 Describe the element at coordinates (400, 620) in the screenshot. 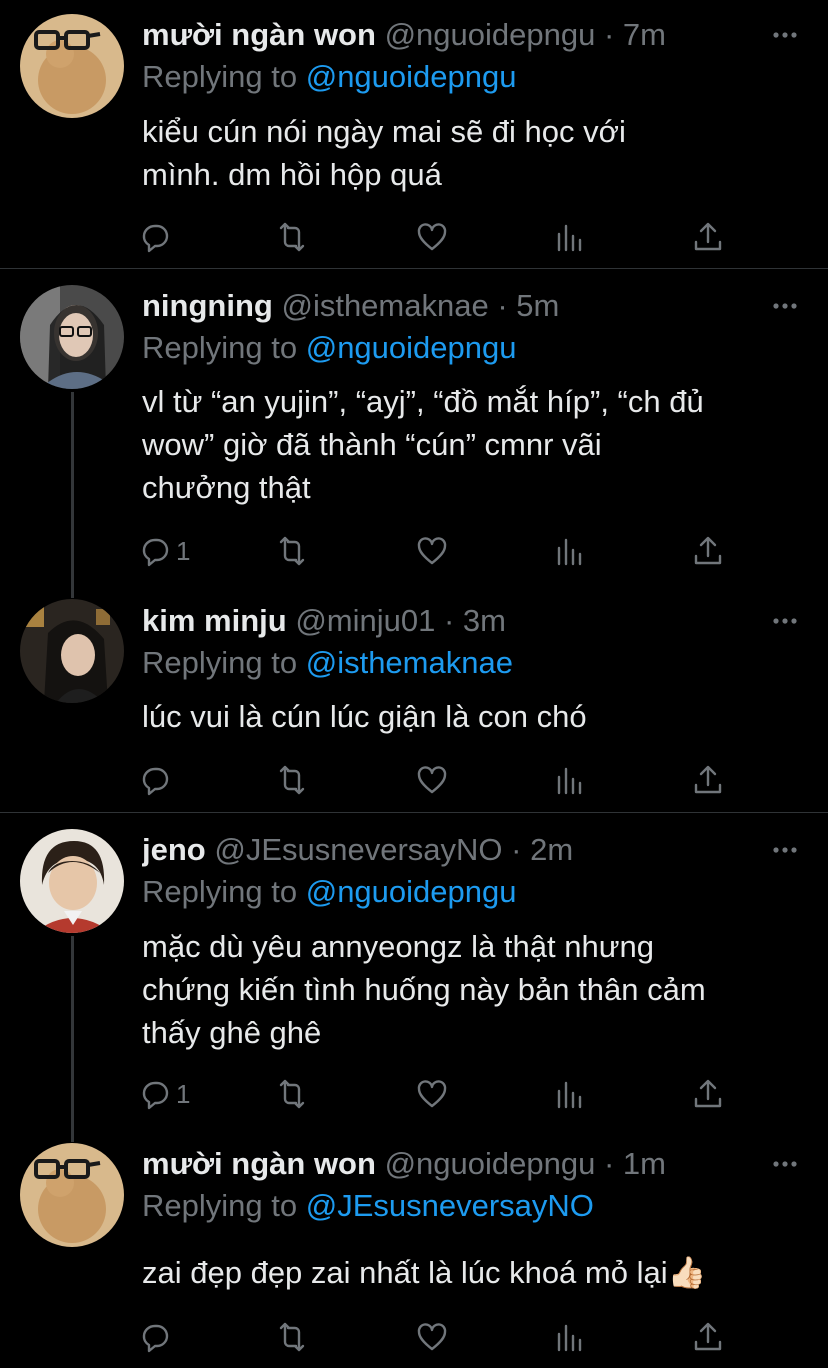

I see `handle-time: @minju01 · 3m` at that location.